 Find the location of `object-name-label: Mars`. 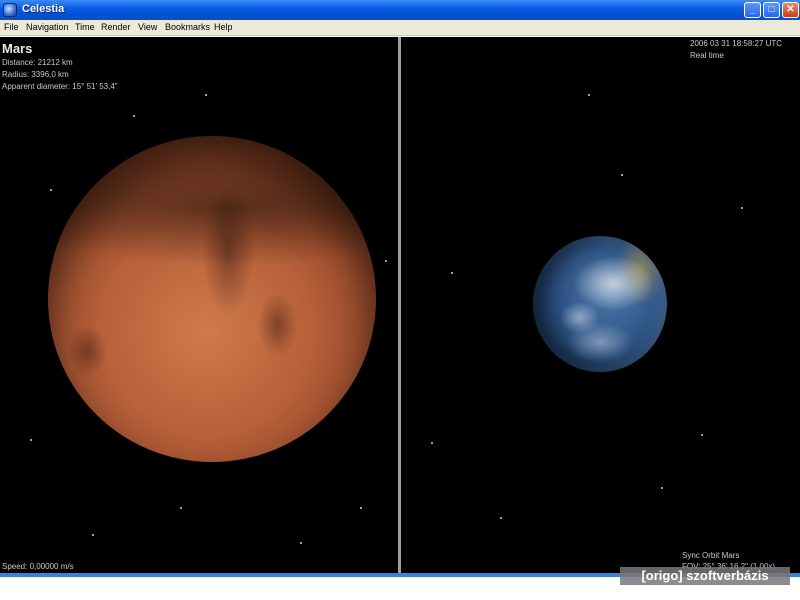

object-name-label: Mars is located at coordinates (17, 48).